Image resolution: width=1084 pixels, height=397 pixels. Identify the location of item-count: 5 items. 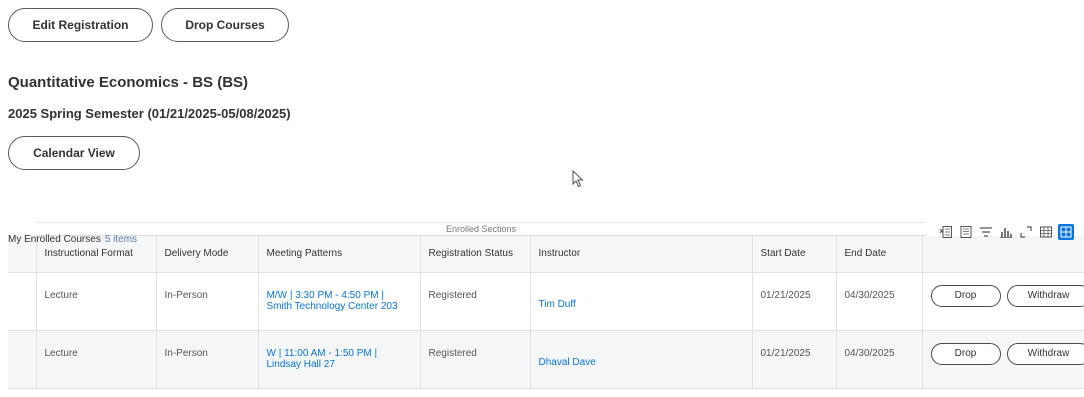
(121, 239).